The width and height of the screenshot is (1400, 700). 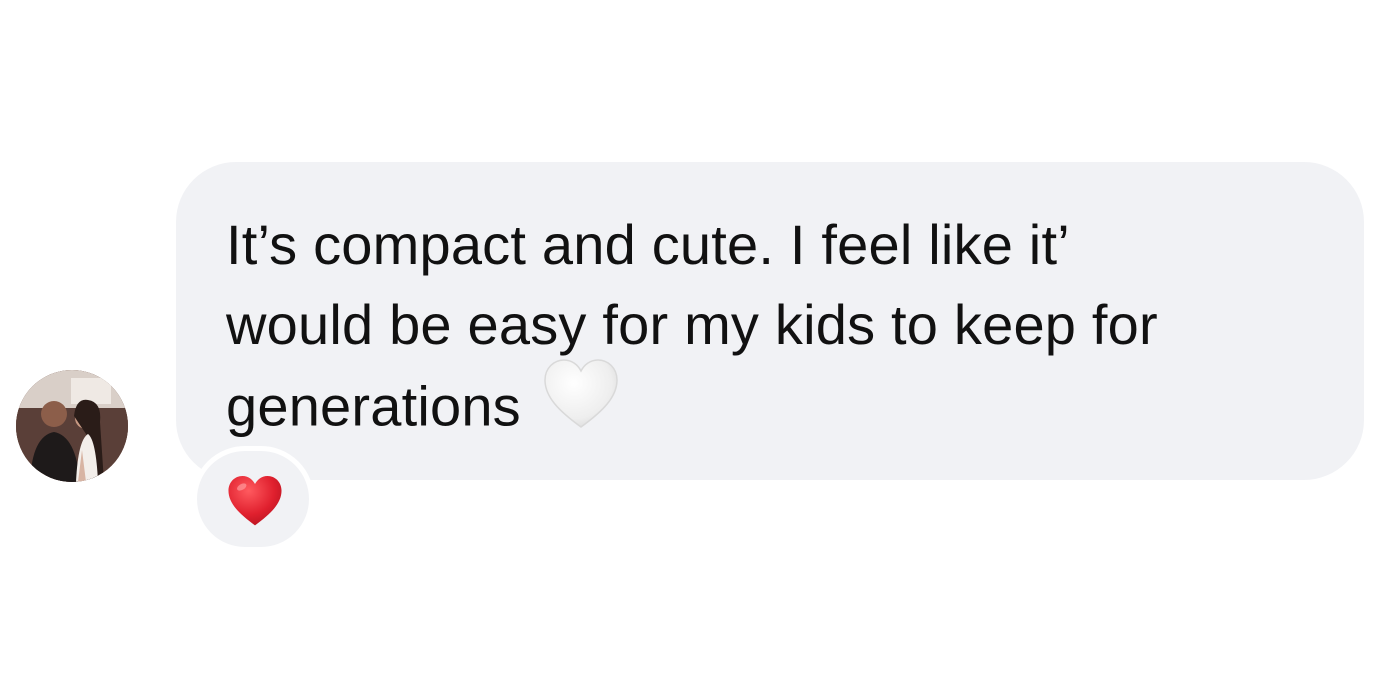 I want to click on reaction-badge, so click(x=253, y=499).